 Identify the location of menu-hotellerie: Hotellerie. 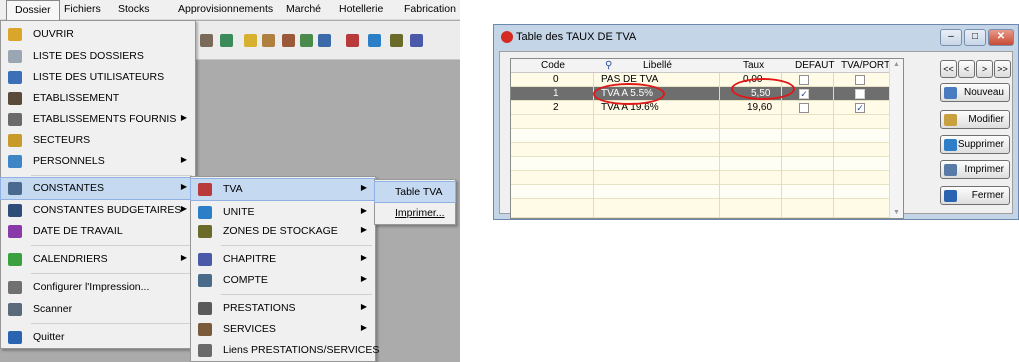
(361, 9).